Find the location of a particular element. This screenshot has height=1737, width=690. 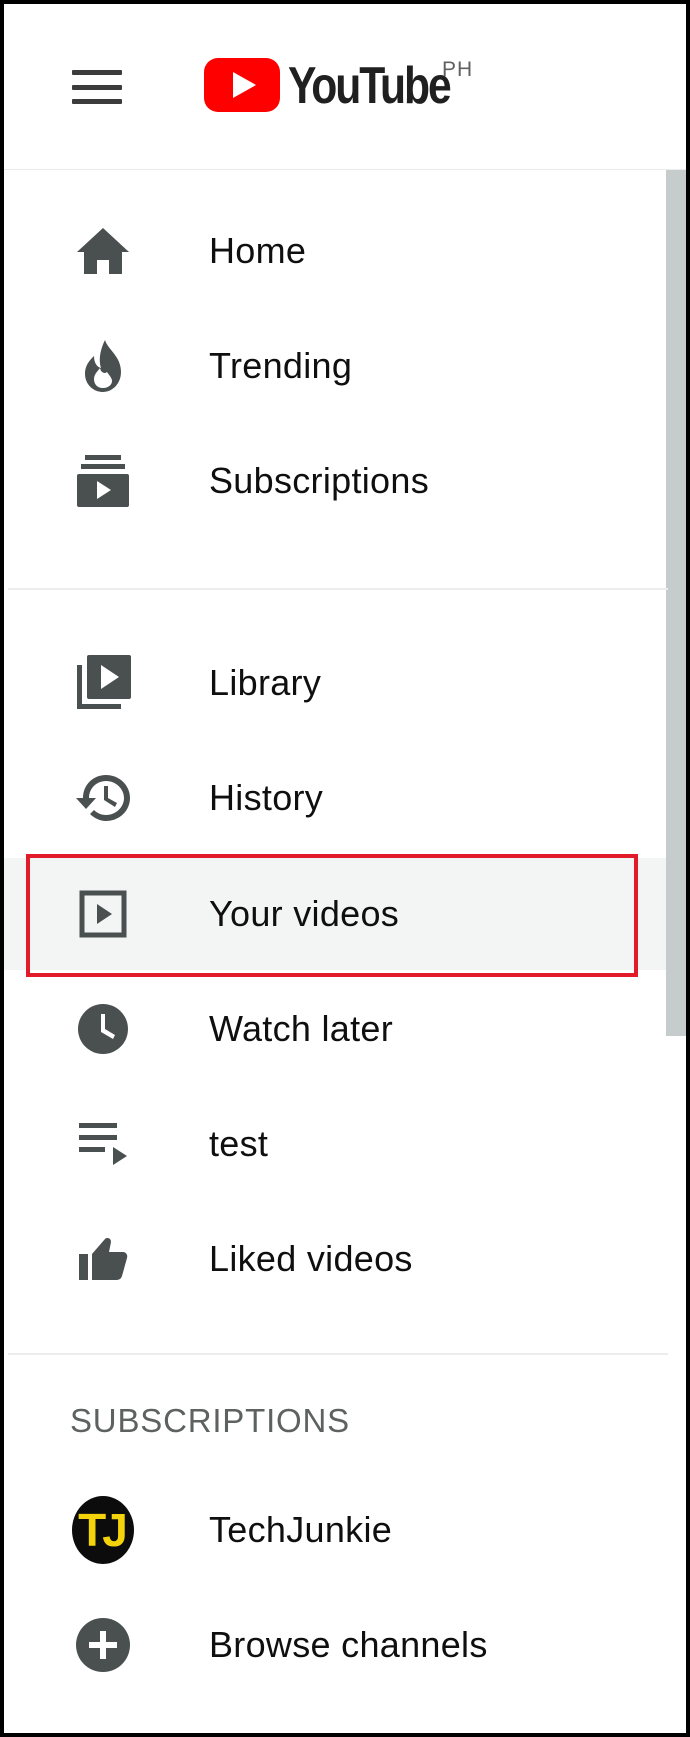

sidebar-item-label: Library is located at coordinates (265, 682).